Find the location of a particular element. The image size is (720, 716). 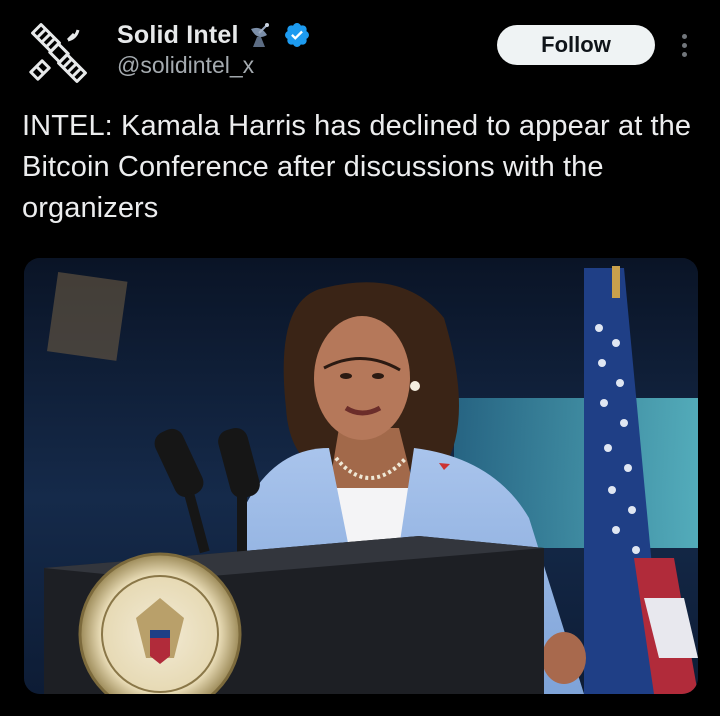

more-options-icon is located at coordinates (684, 45).